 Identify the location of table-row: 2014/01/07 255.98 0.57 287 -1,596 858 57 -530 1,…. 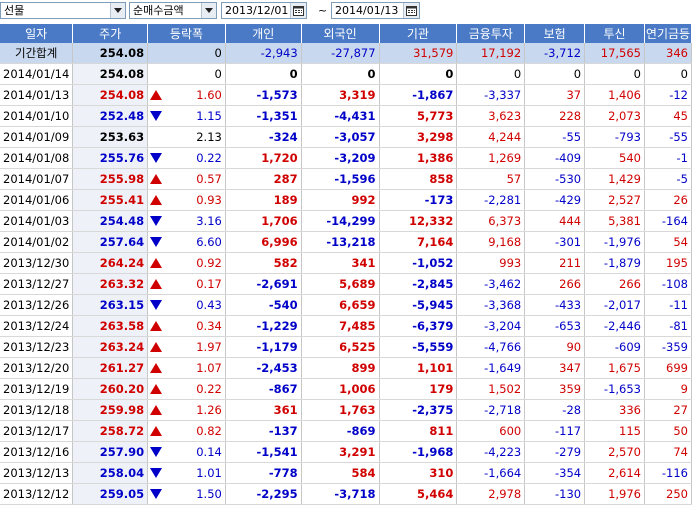
(346, 179).